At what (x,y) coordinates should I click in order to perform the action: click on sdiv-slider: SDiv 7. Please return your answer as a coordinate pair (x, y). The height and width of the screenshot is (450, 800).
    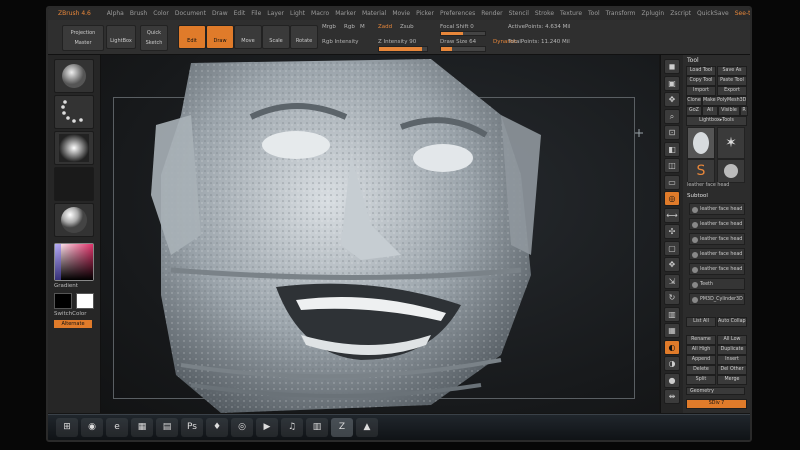
    Looking at the image, I should click on (716, 404).